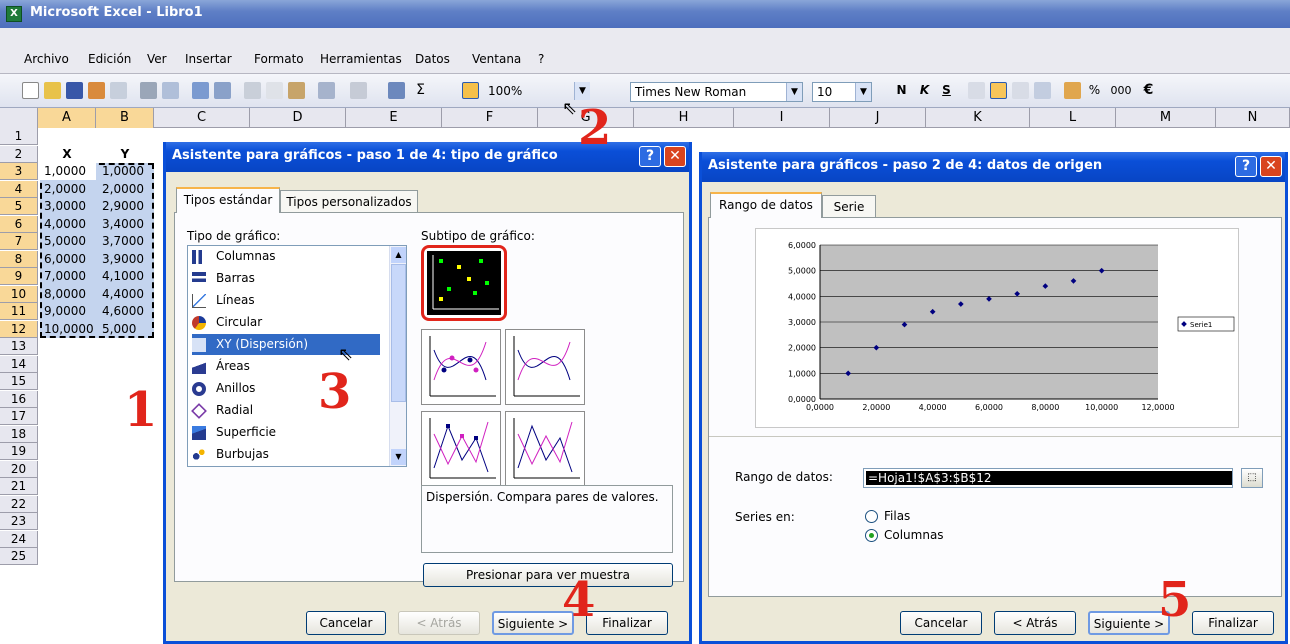 The image size is (1290, 644). What do you see at coordinates (398, 255) in the screenshot?
I see `scroll-up-icon: ▲` at bounding box center [398, 255].